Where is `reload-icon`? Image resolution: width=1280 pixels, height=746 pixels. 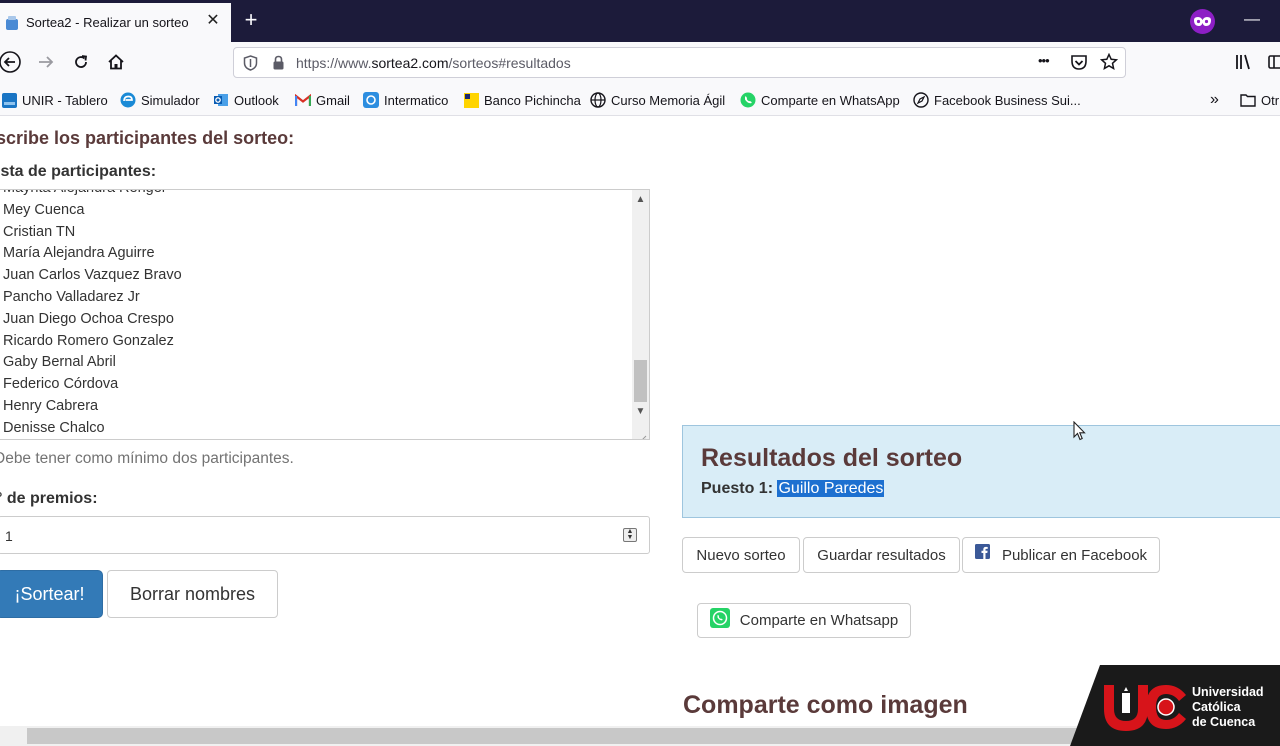
reload-icon is located at coordinates (81, 62).